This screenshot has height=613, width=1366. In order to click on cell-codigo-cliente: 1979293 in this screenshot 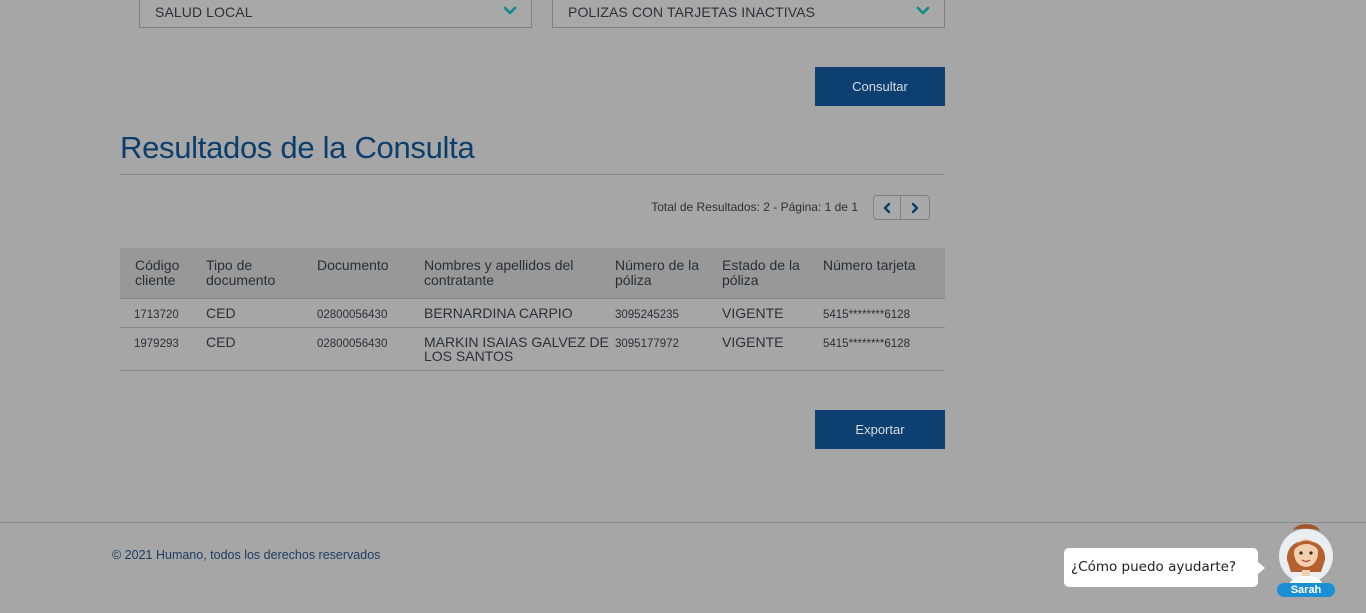, I will do `click(163, 349)`.